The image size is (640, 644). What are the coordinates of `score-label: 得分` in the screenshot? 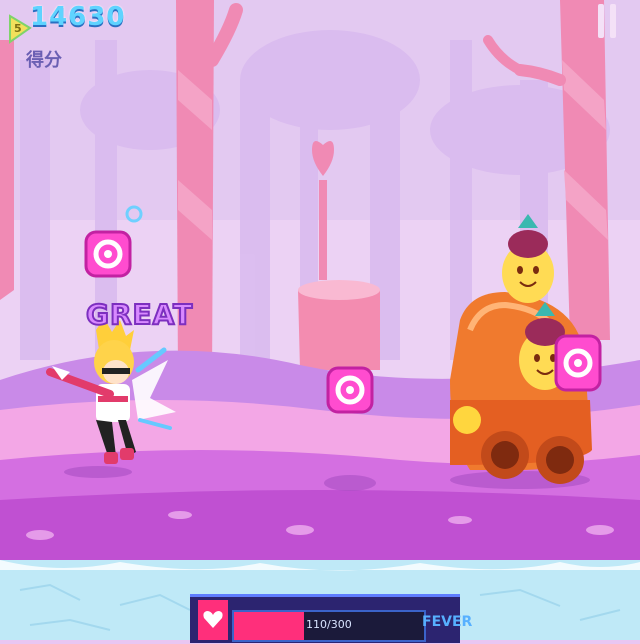 It's located at (44, 60).